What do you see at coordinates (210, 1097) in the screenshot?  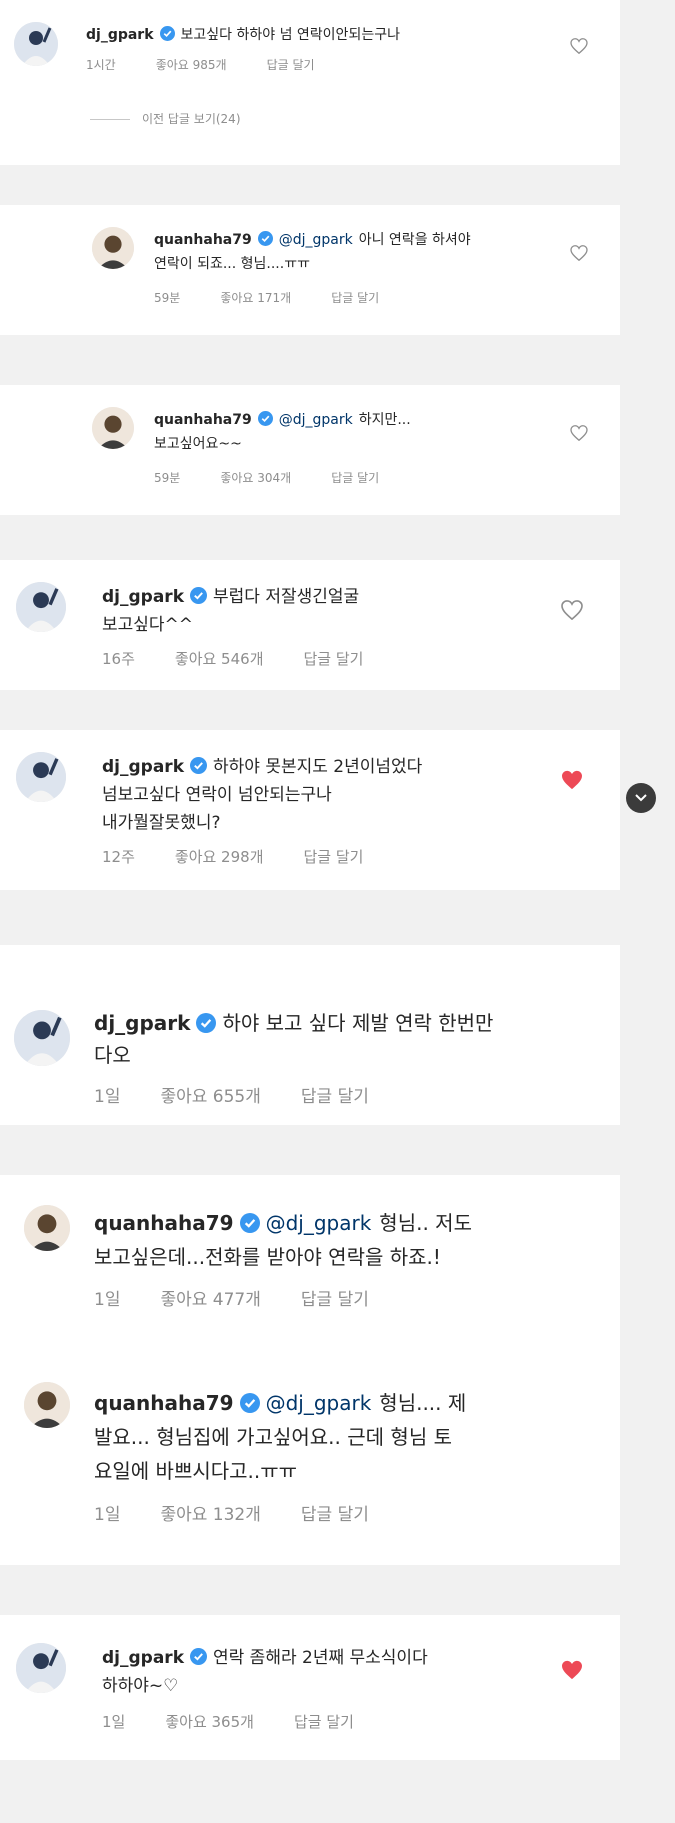 I see `like-count: 좋아요 655개` at bounding box center [210, 1097].